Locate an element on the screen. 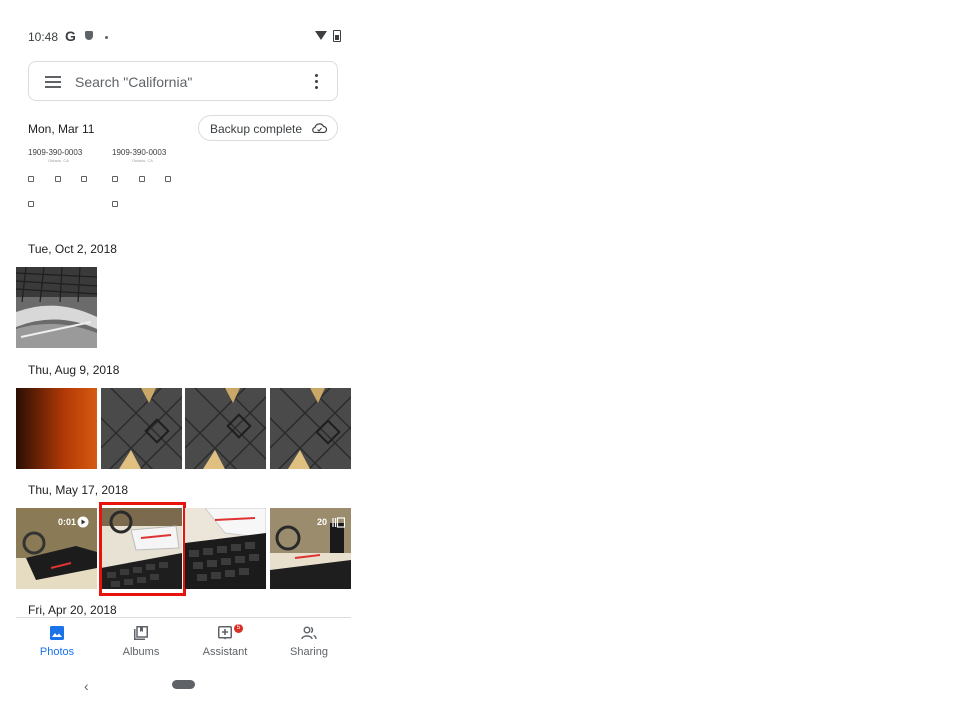  search-bar: Search "California" is located at coordinates (183, 81).